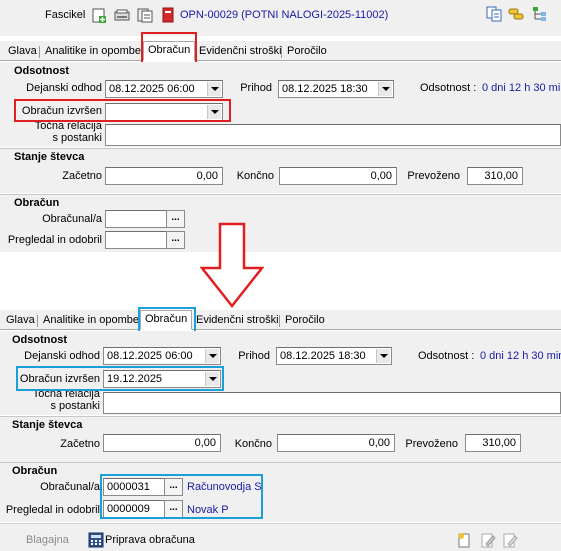 The width and height of the screenshot is (561, 551). Describe the element at coordinates (167, 320) in the screenshot. I see `highlight-tab-after` at that location.